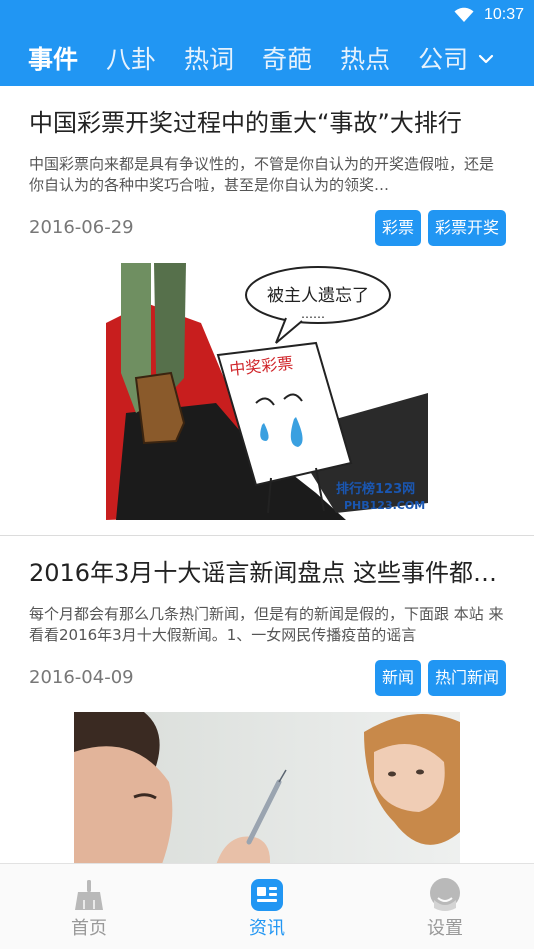 The image size is (534, 949). What do you see at coordinates (466, 228) in the screenshot?
I see `tag-lottery-draw: 彩票开奖` at bounding box center [466, 228].